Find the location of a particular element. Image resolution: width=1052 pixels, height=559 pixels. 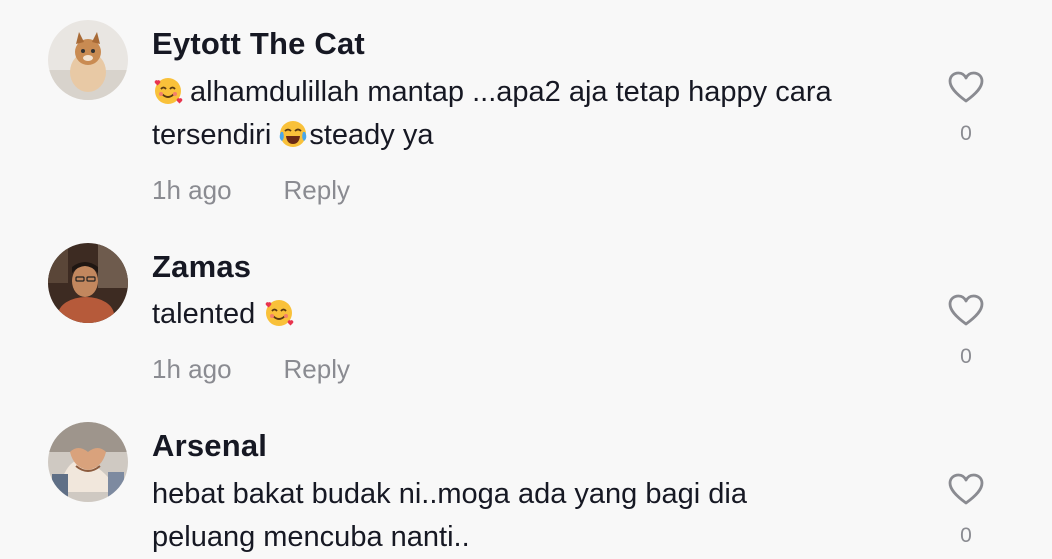

comment-username: Zamas is located at coordinates (201, 267).